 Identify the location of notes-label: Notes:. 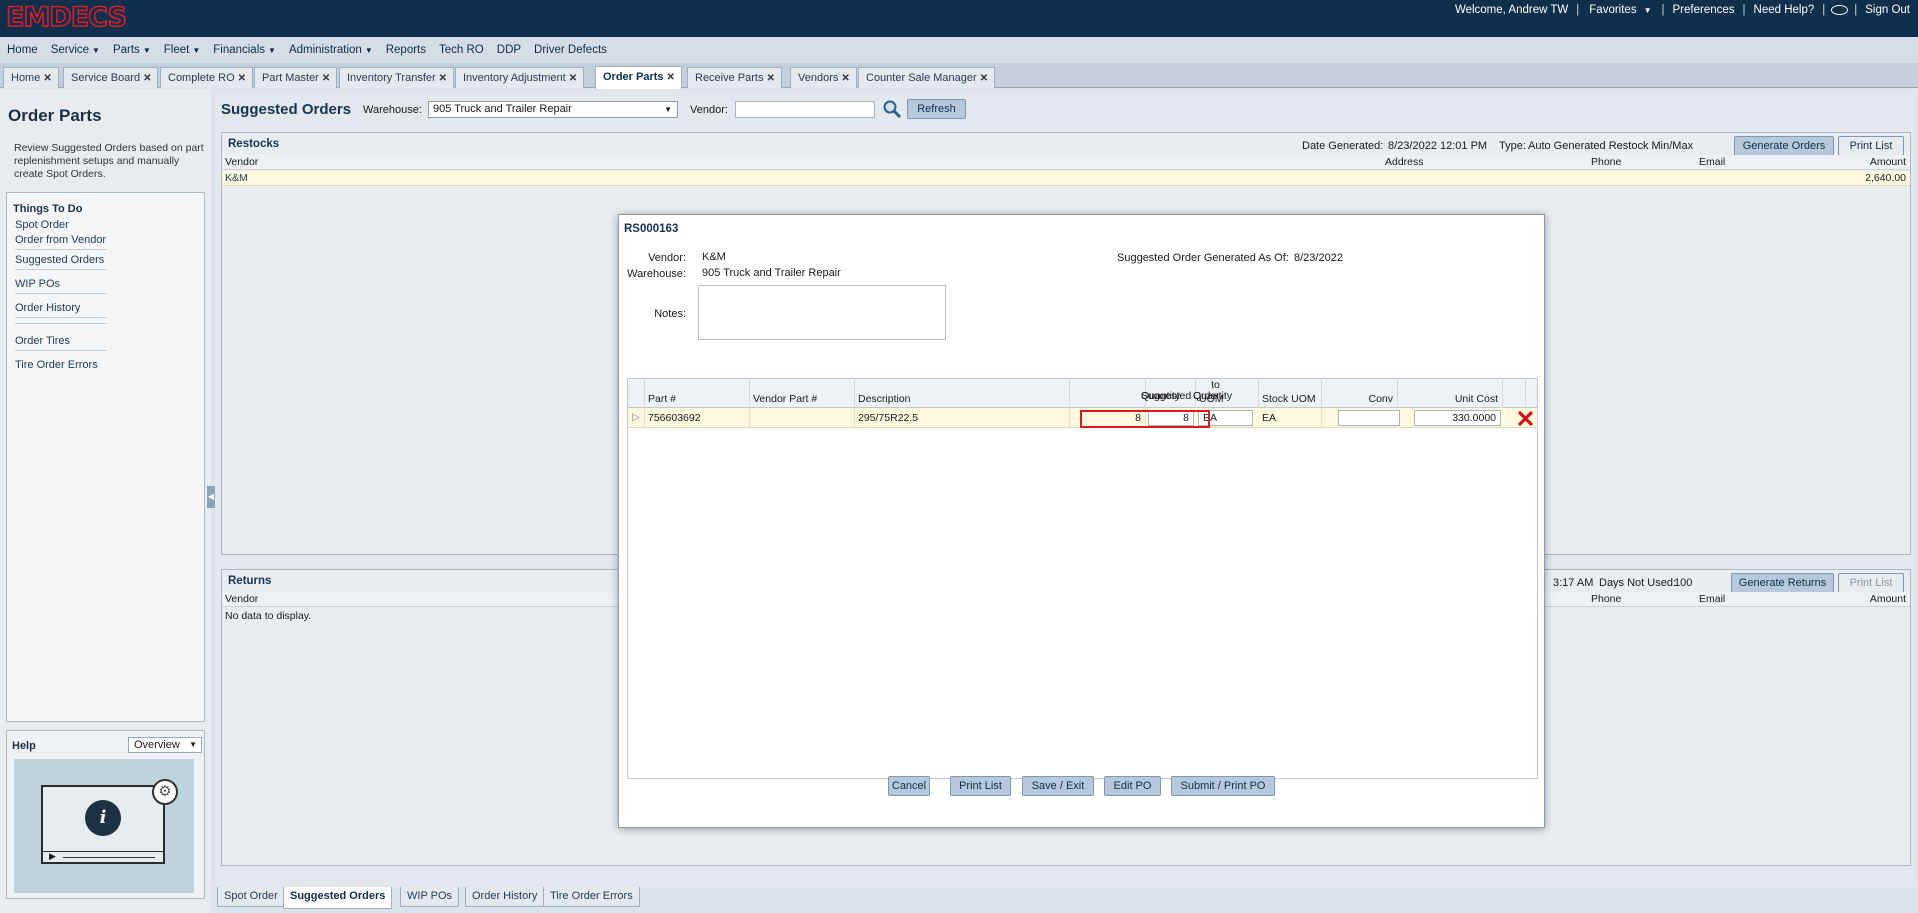
(670, 314).